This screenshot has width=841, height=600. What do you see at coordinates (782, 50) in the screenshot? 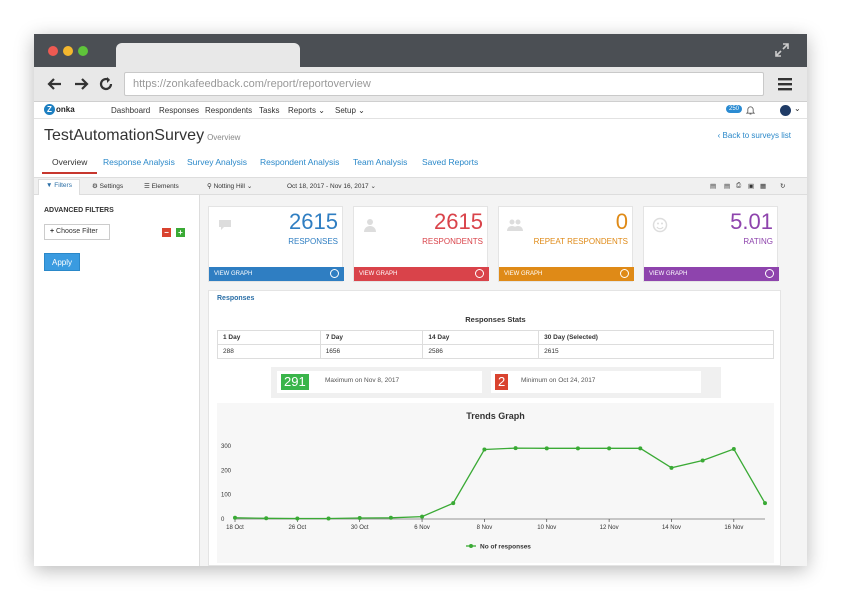
I see `expand-icon` at bounding box center [782, 50].